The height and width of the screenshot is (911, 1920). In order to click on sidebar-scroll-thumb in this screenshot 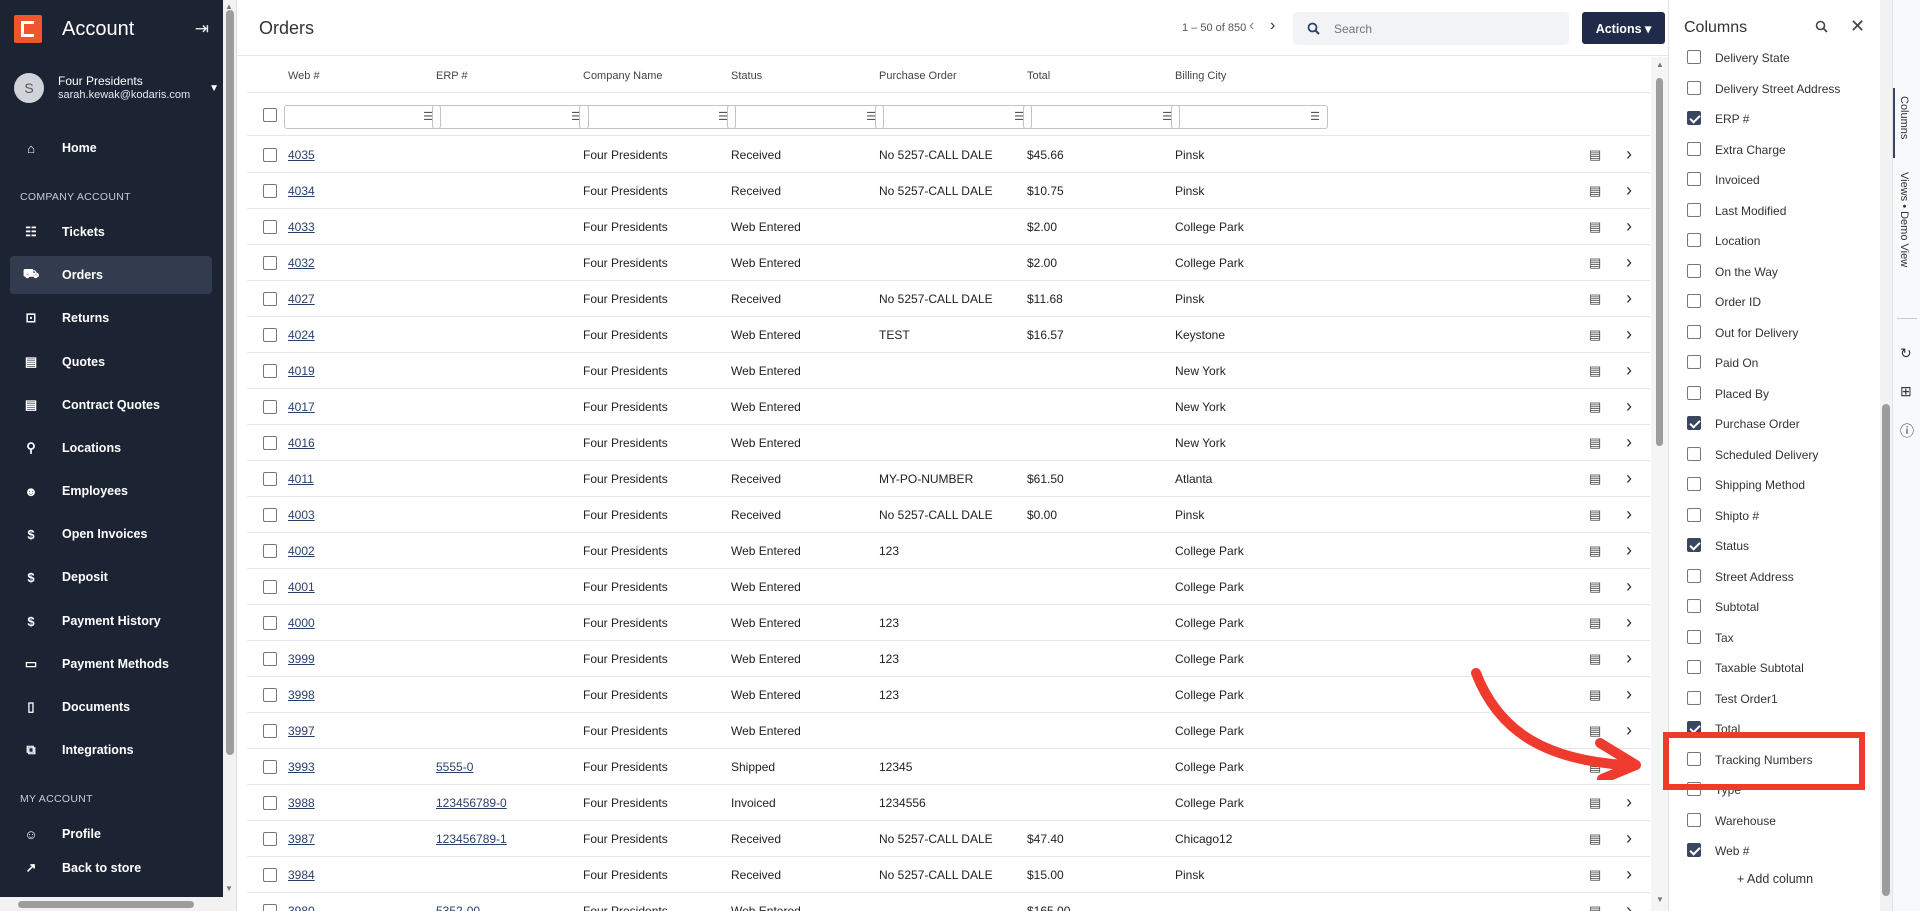, I will do `click(230, 382)`.